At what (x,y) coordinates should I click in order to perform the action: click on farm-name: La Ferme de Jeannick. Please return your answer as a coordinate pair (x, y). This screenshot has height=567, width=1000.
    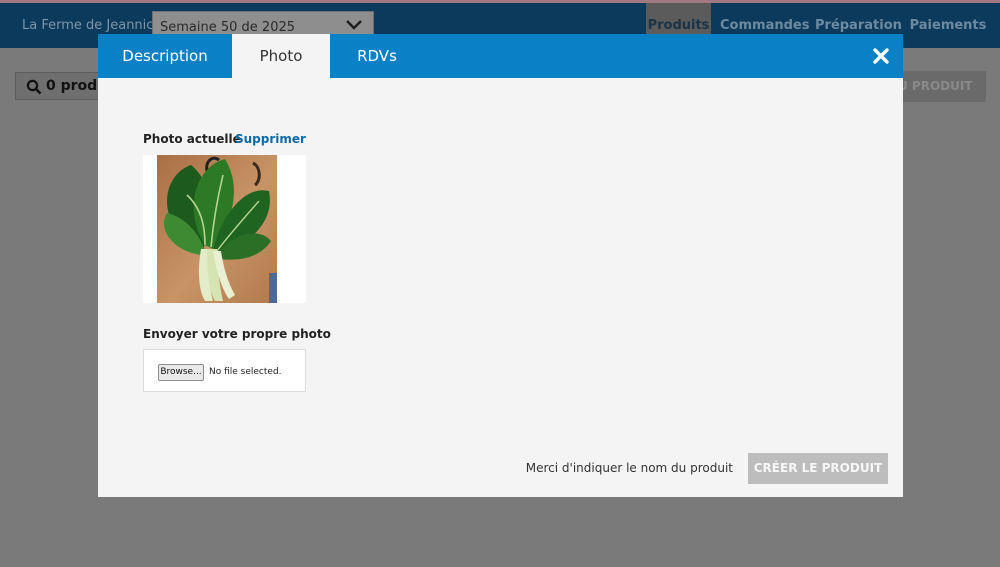
    Looking at the image, I should click on (91, 25).